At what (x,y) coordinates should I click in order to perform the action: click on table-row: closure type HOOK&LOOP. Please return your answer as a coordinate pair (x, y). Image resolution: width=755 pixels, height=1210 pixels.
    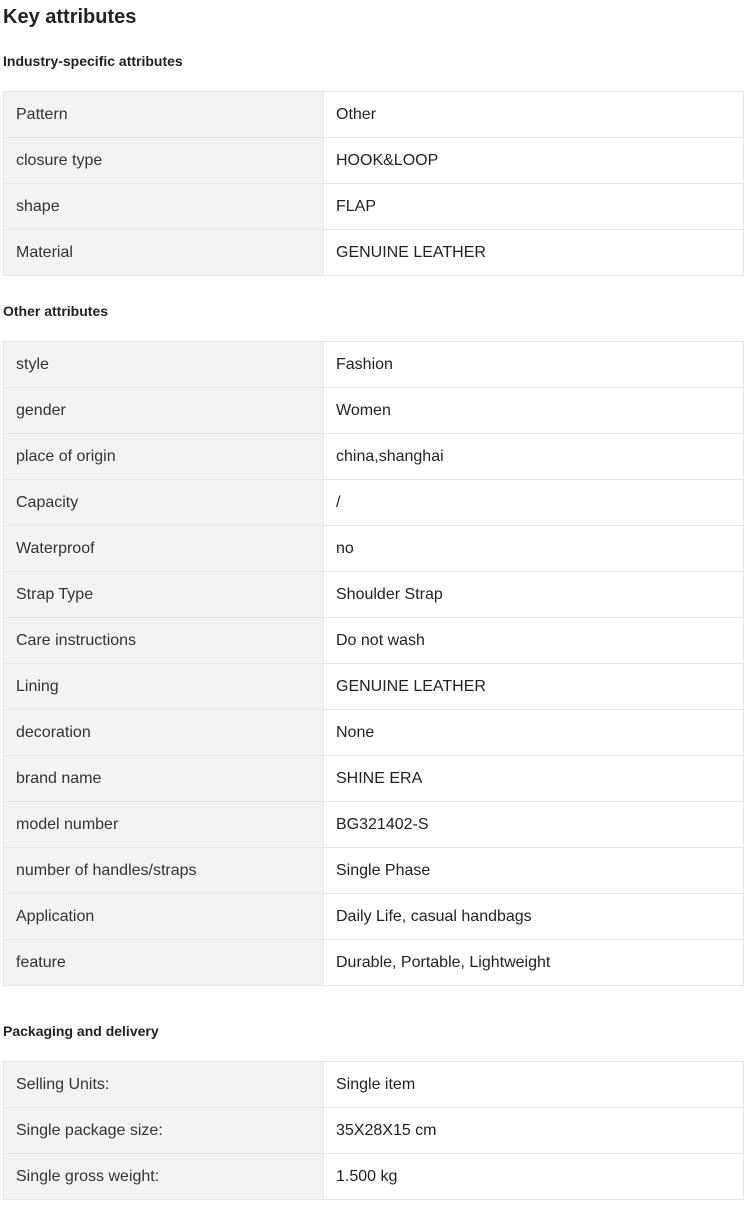
    Looking at the image, I should click on (373, 160).